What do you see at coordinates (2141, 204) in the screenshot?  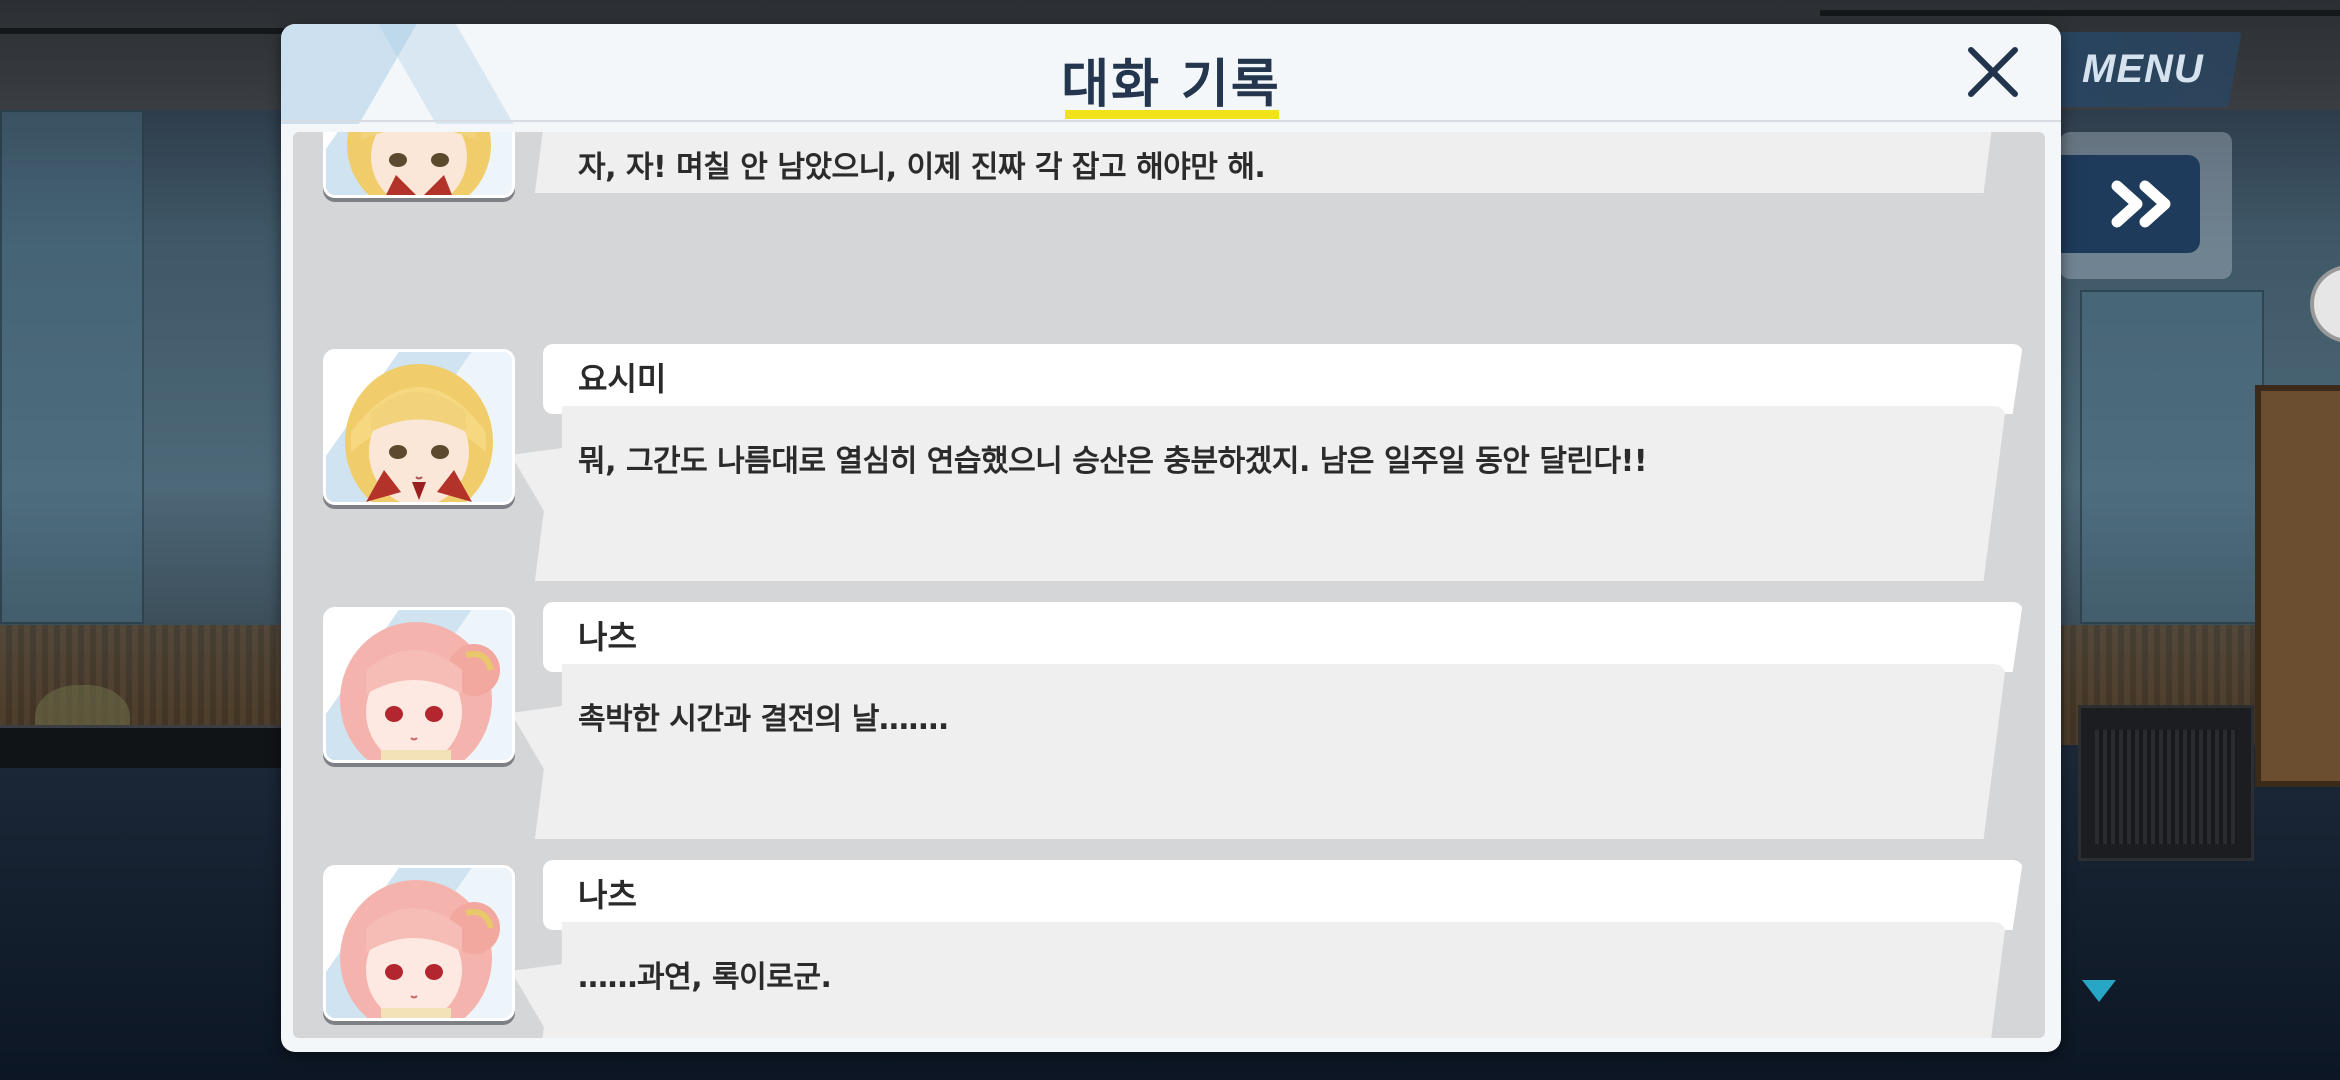 I see `fast-forward-icon` at bounding box center [2141, 204].